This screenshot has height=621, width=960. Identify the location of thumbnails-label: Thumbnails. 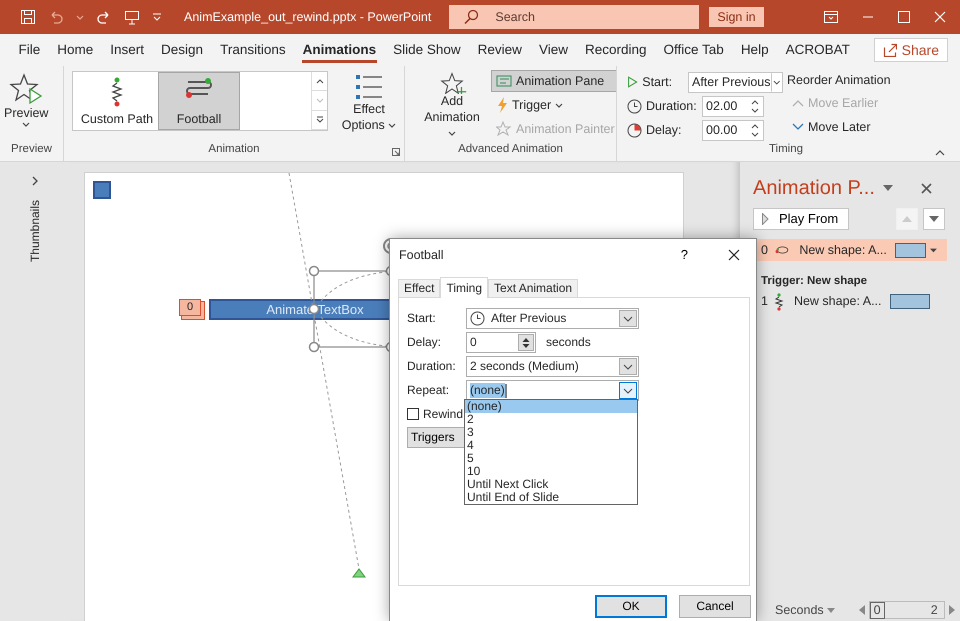
(35, 231).